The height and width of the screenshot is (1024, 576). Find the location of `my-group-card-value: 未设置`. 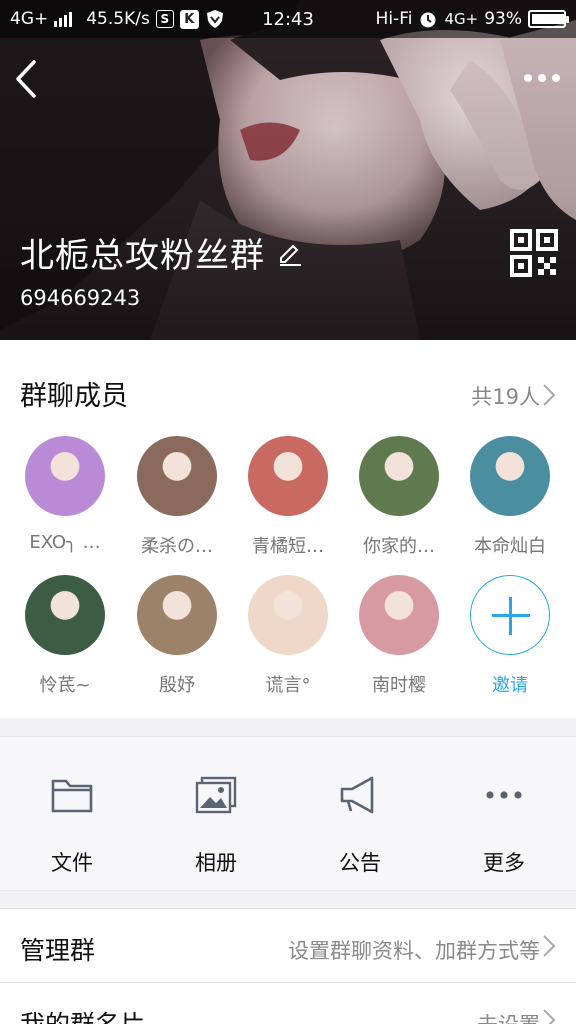

my-group-card-value: 未设置 is located at coordinates (508, 1016).